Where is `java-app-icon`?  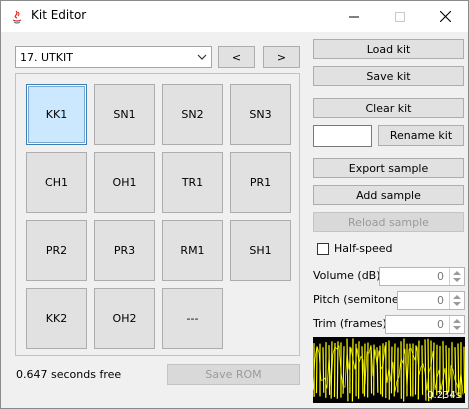 java-app-icon is located at coordinates (17, 17).